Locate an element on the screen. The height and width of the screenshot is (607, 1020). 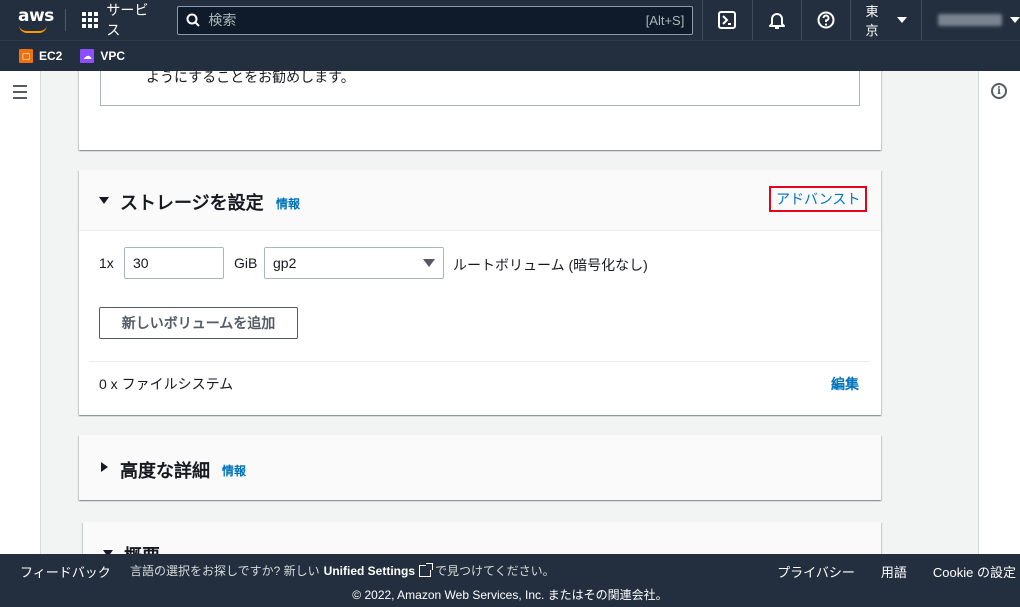
ec2-icon: ▢ is located at coordinates (26, 56).